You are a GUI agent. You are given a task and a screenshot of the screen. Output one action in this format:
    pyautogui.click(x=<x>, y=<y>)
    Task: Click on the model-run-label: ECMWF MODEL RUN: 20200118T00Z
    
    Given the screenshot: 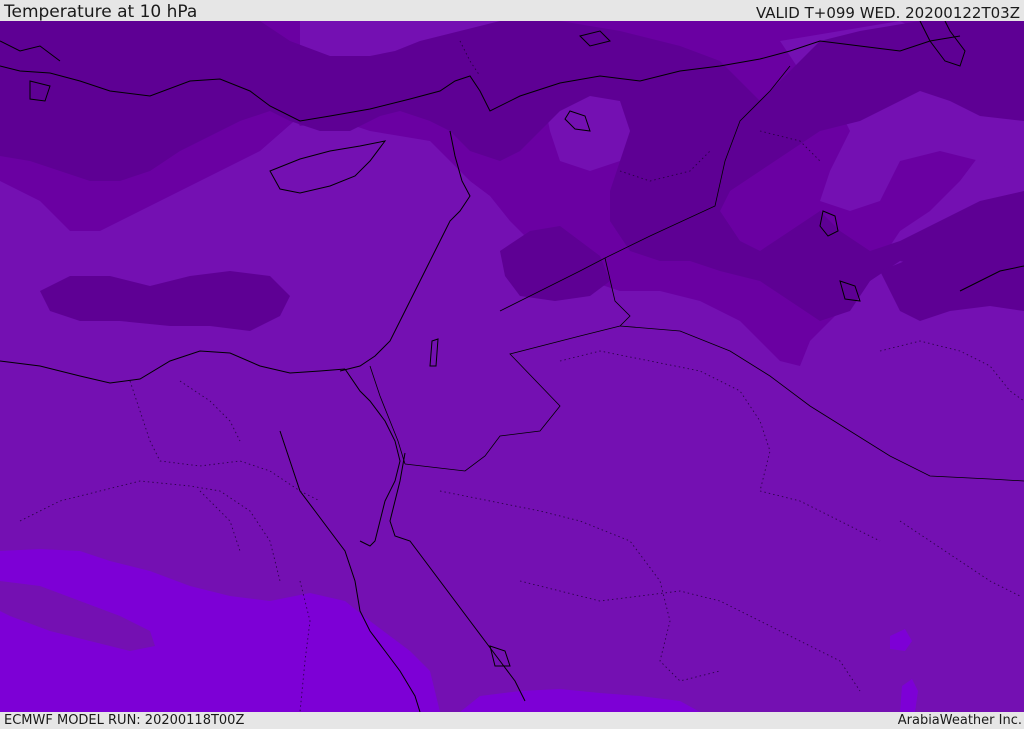 What is the action you would take?
    pyautogui.click(x=124, y=720)
    